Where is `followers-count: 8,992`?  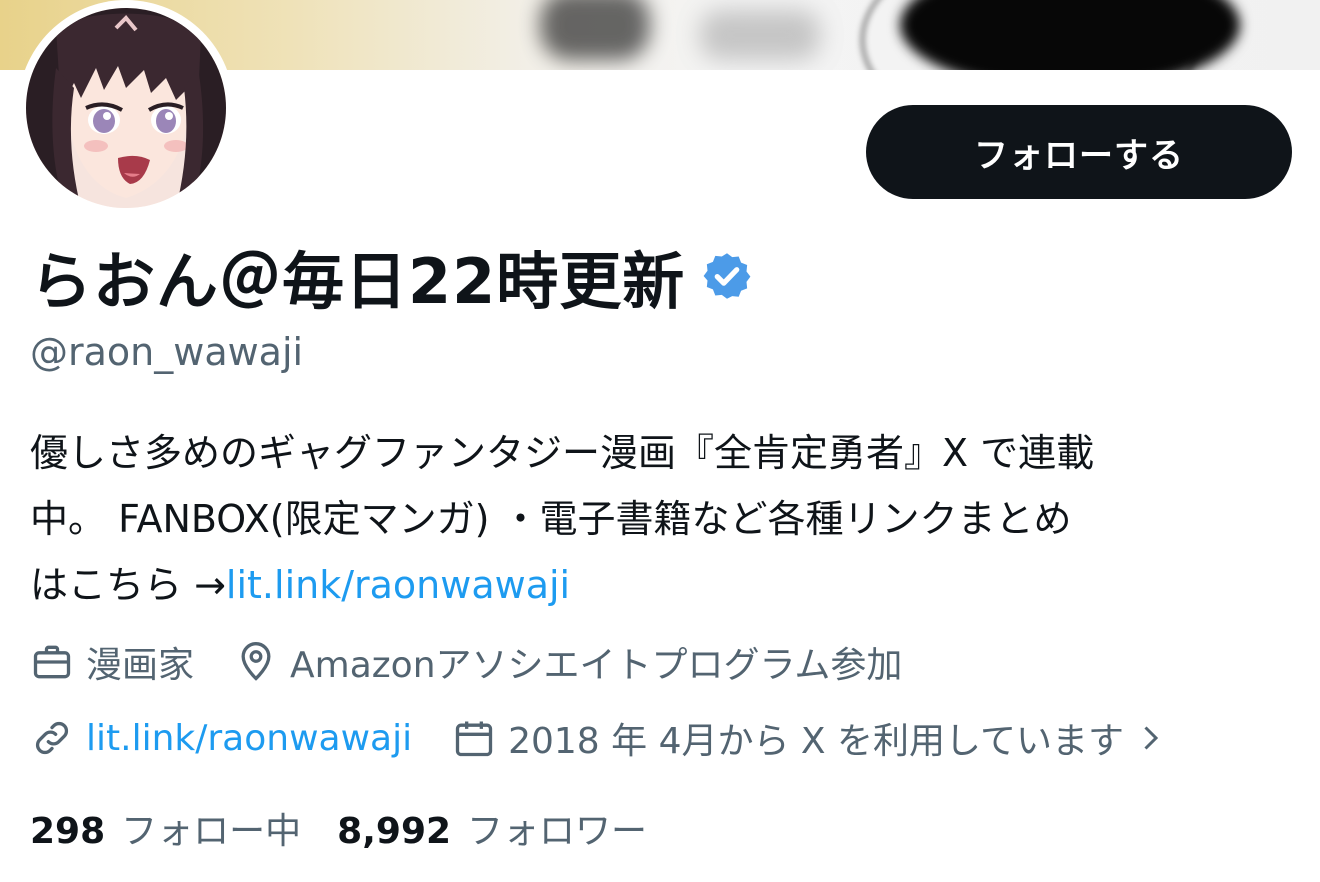 followers-count: 8,992 is located at coordinates (394, 831).